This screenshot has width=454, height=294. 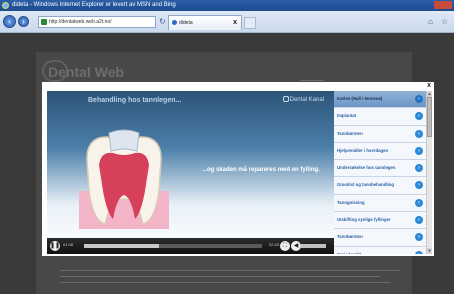 I want to click on pause-button: ❚❚, so click(x=55, y=246).